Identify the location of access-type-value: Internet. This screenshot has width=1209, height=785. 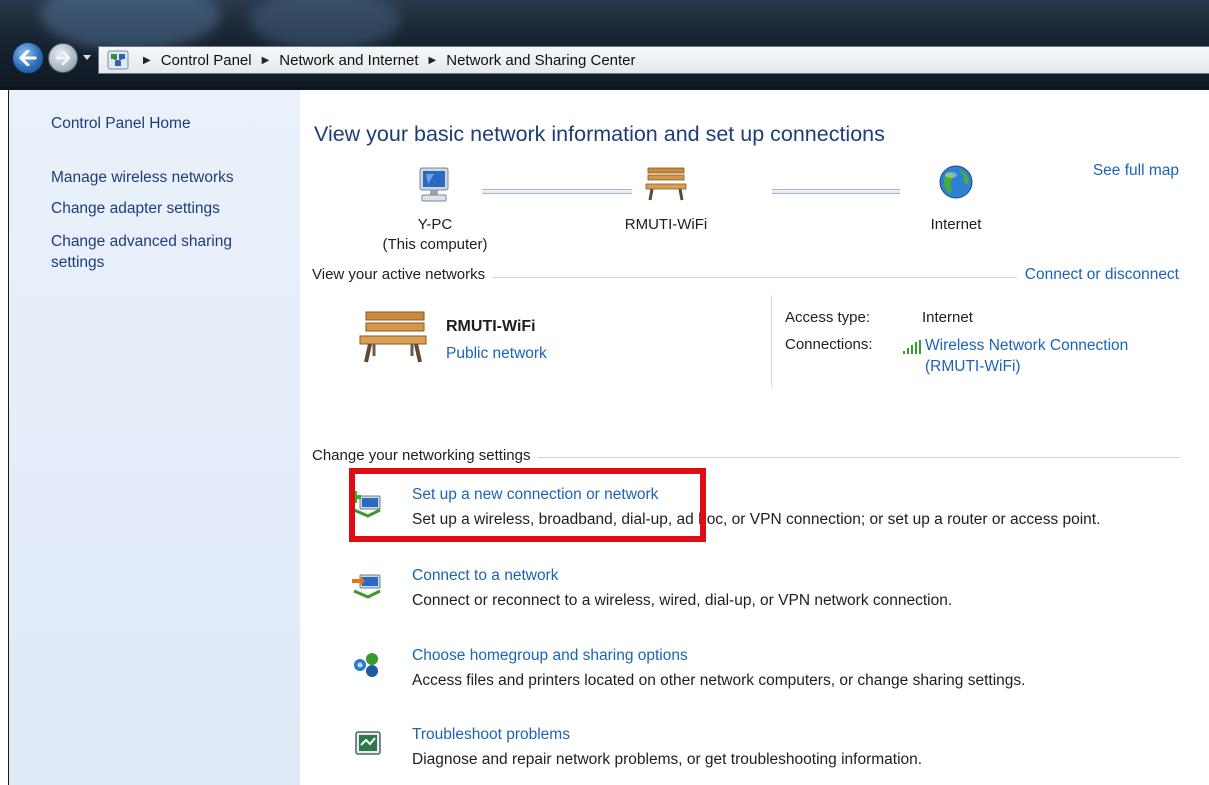
(947, 317).